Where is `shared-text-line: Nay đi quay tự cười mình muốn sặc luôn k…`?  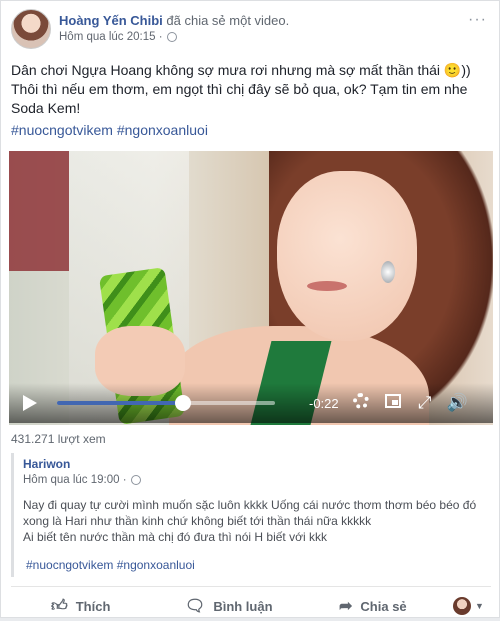
shared-text-line: Nay đi quay tự cười mình muốn sặc luôn k… is located at coordinates (250, 513).